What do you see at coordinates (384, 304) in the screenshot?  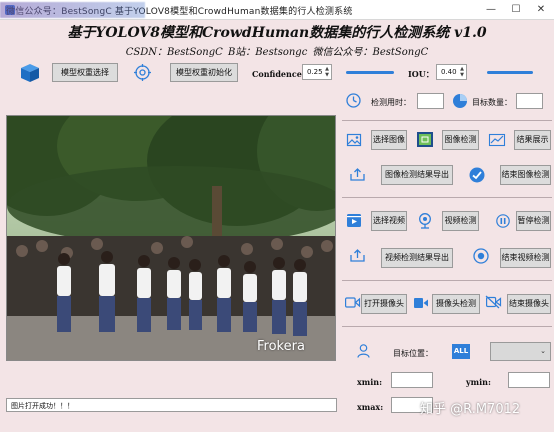 I see `open-camera-button: 打开摄像头` at bounding box center [384, 304].